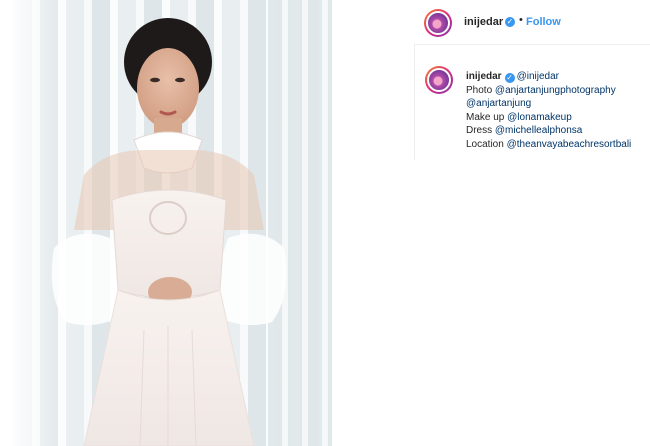 The width and height of the screenshot is (650, 446). I want to click on follow-button: Follow, so click(543, 22).